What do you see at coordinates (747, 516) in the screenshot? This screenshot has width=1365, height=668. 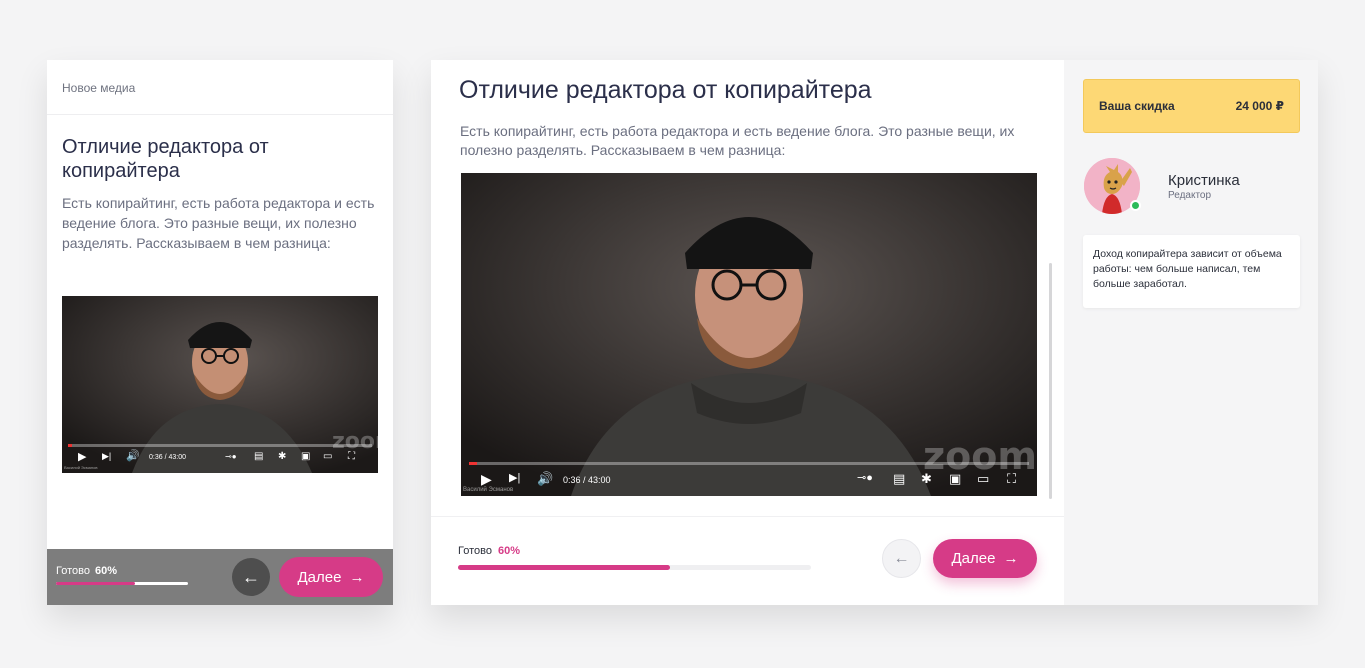 I see `footer-divider` at bounding box center [747, 516].